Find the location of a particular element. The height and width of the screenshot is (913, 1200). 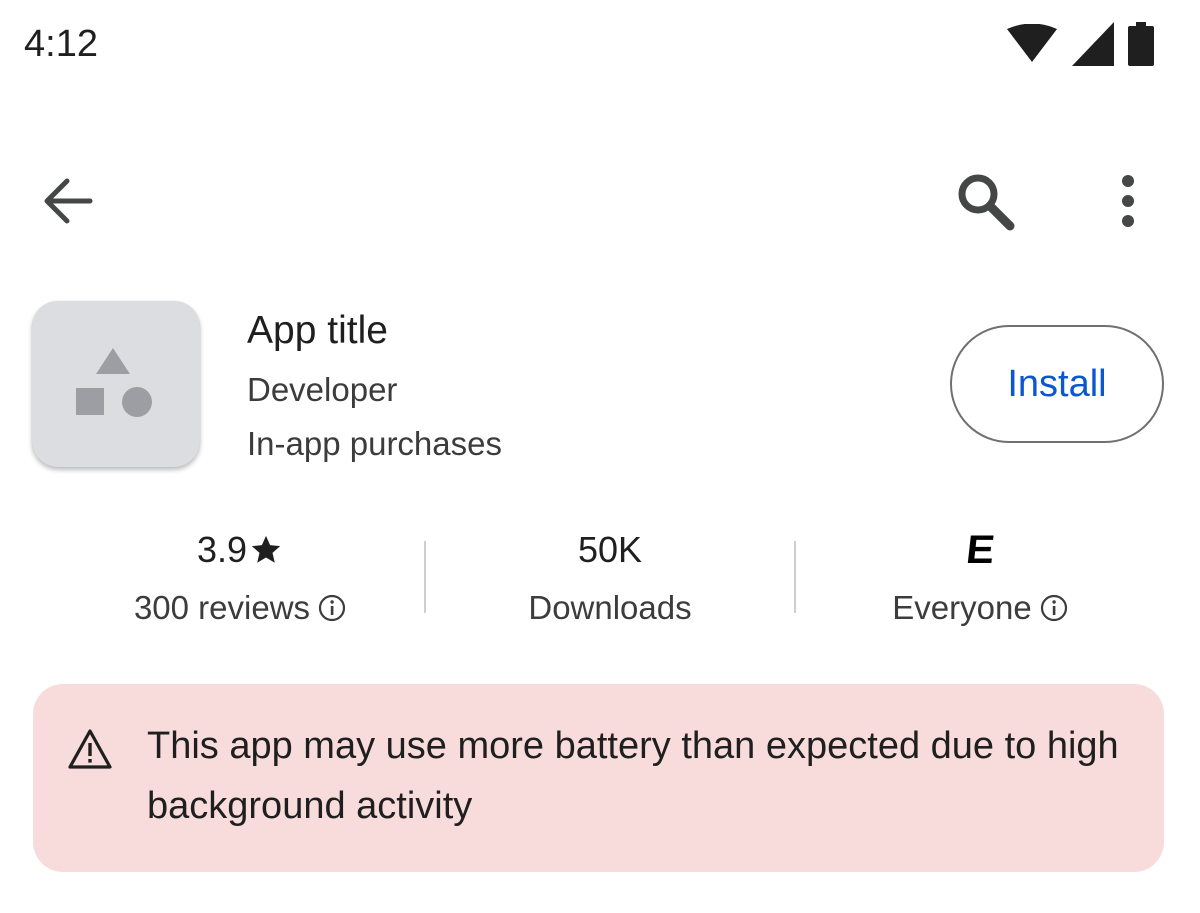

arrow-back-icon is located at coordinates (68, 201).